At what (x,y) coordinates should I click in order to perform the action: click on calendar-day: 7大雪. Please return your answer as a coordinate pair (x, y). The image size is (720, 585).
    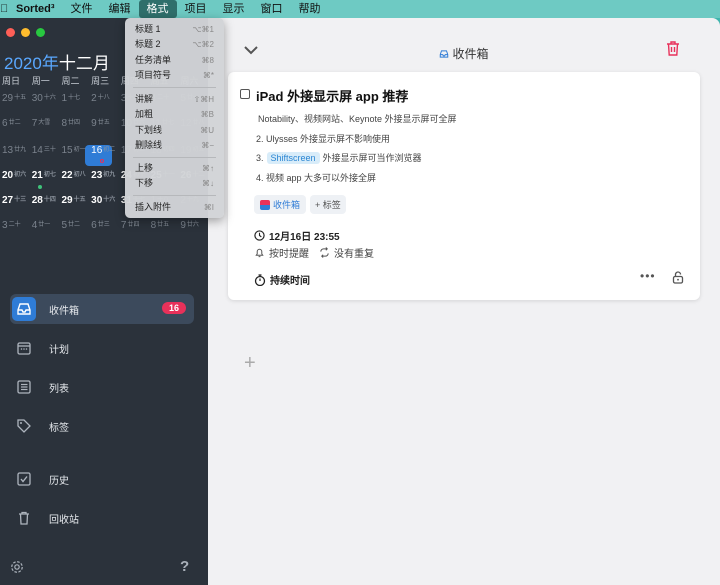
    Looking at the image, I should click on (45, 123).